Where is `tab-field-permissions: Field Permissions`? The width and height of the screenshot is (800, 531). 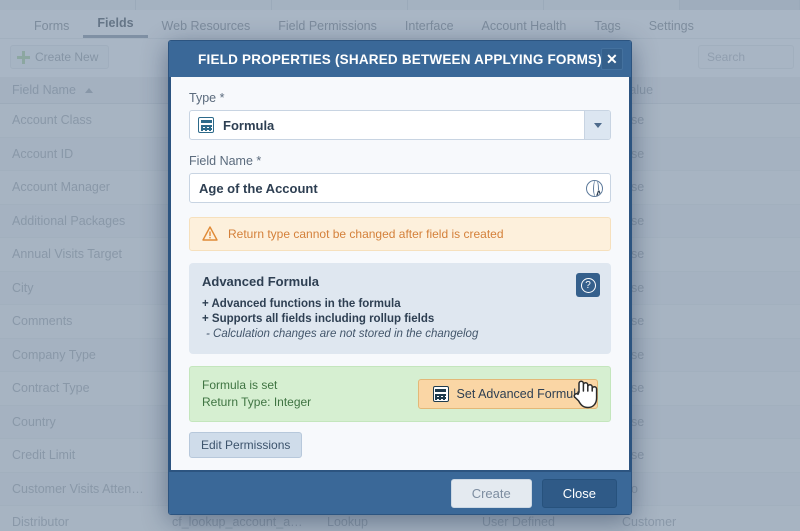 tab-field-permissions: Field Permissions is located at coordinates (327, 29).